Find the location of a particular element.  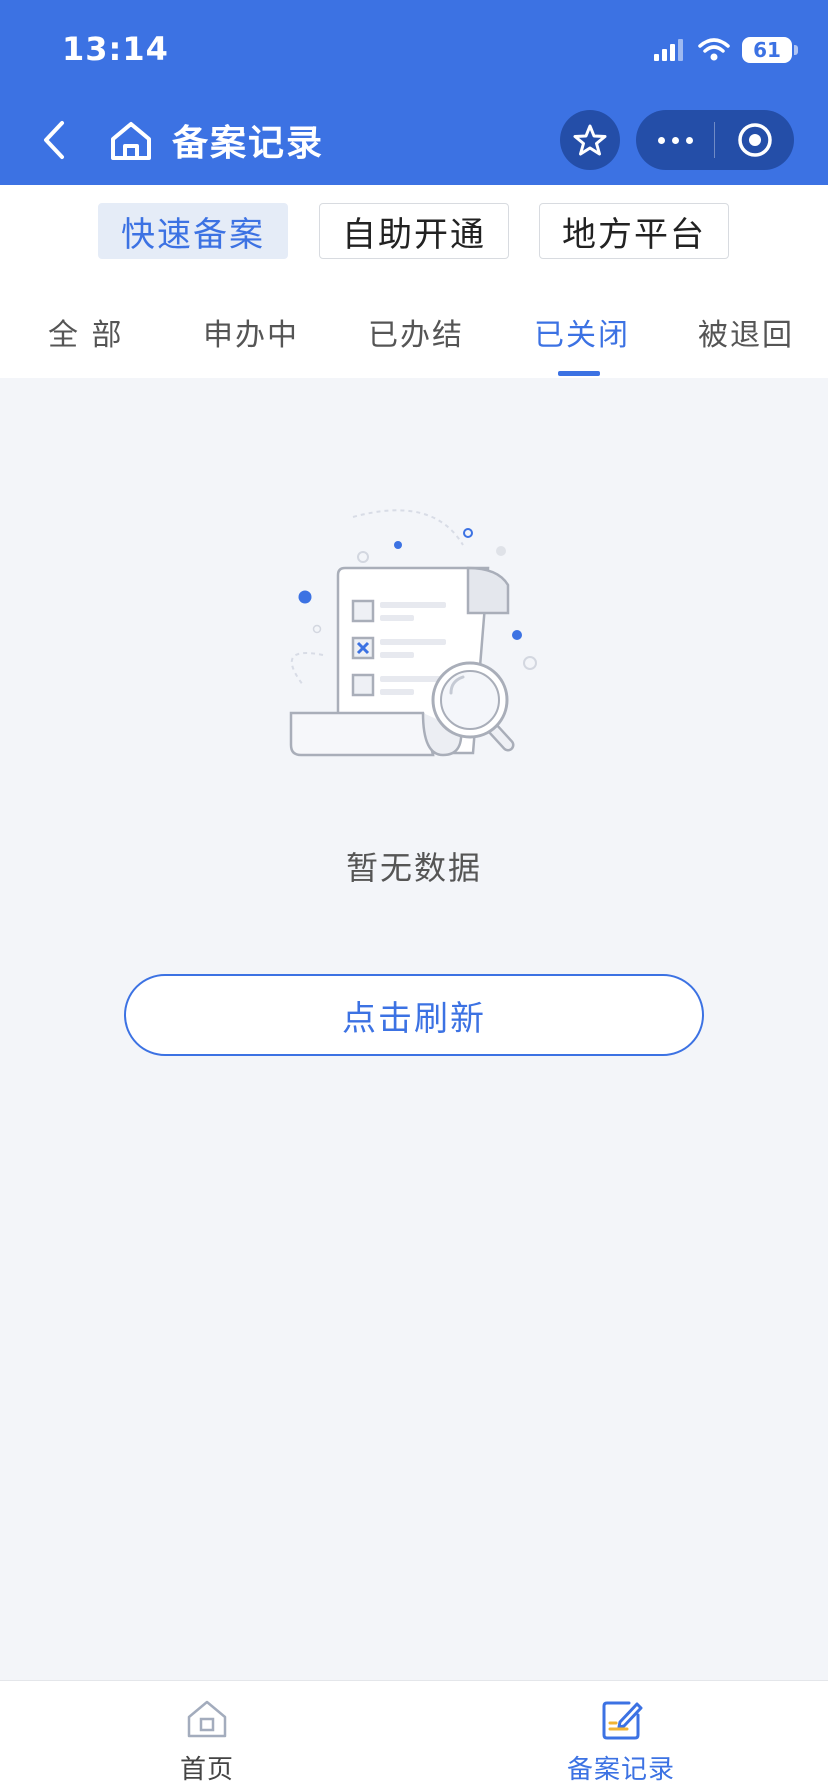

back-icon is located at coordinates (54, 140).